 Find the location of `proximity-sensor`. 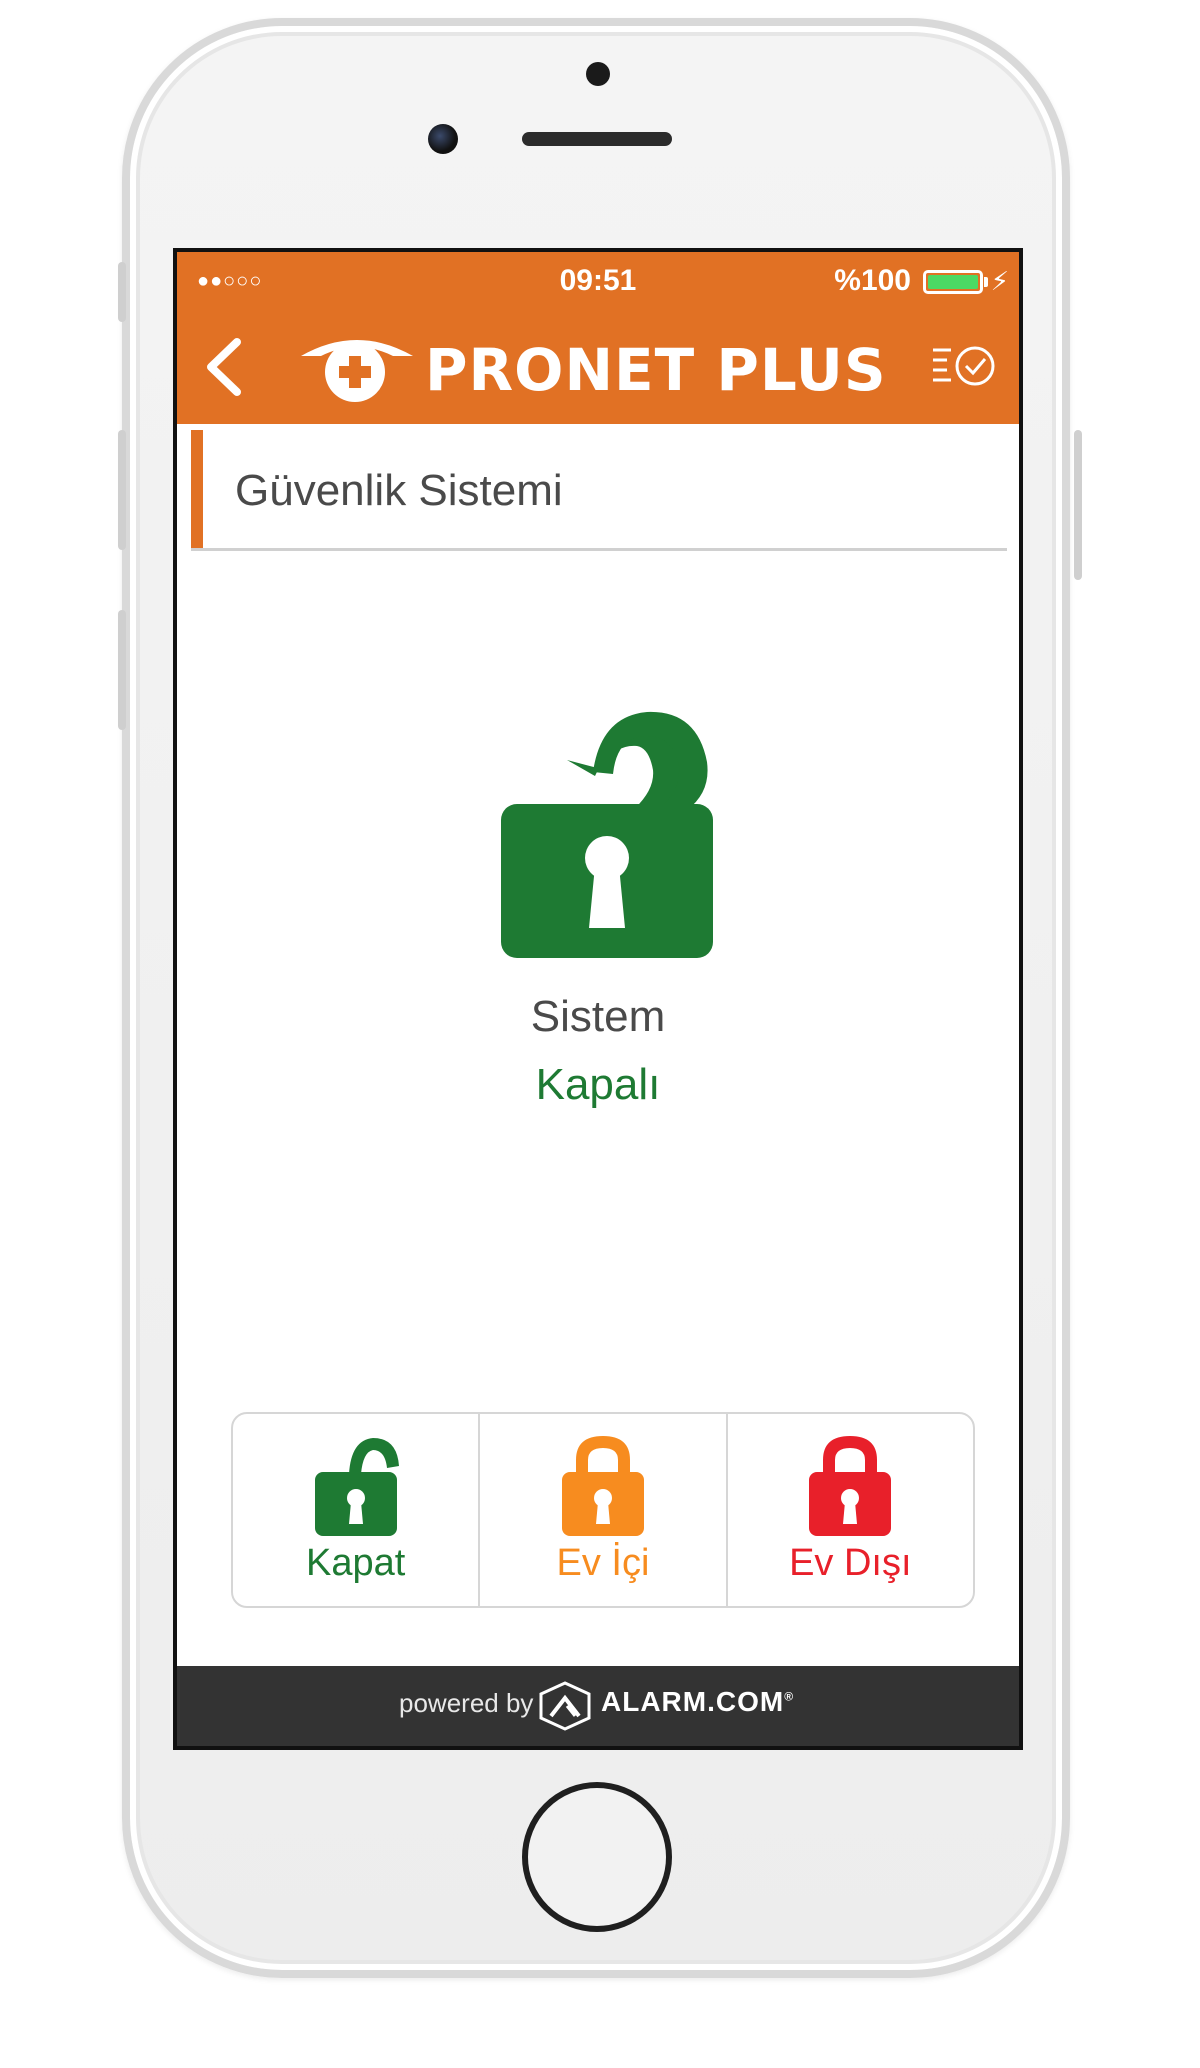

proximity-sensor is located at coordinates (598, 74).